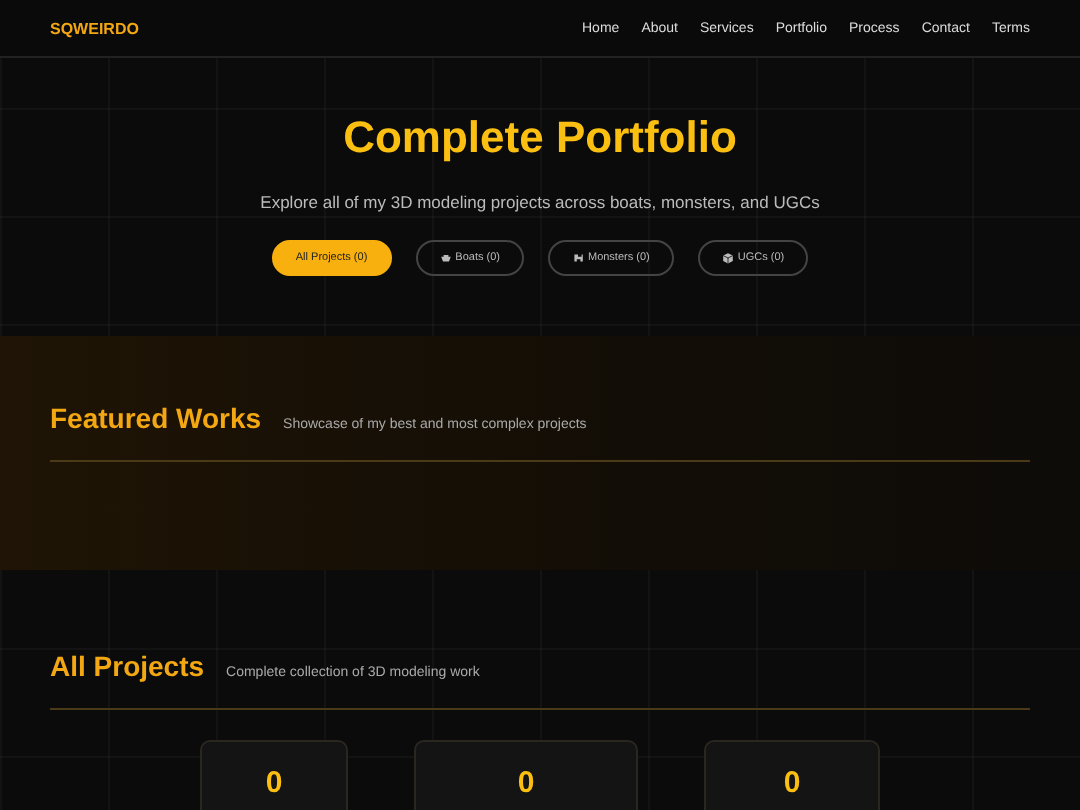  Describe the element at coordinates (727, 258) in the screenshot. I see `cube-icon` at that location.